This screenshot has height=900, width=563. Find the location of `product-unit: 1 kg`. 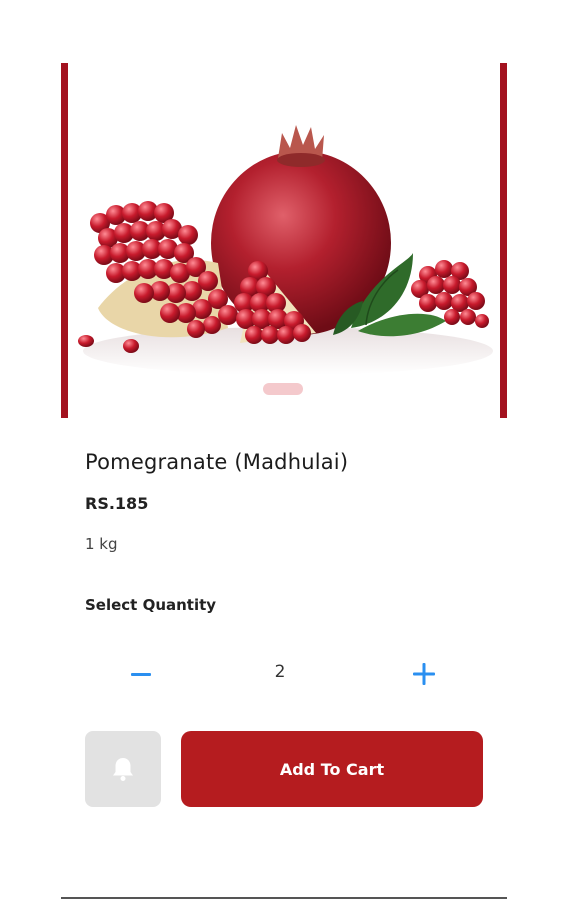

product-unit: 1 kg is located at coordinates (101, 544).